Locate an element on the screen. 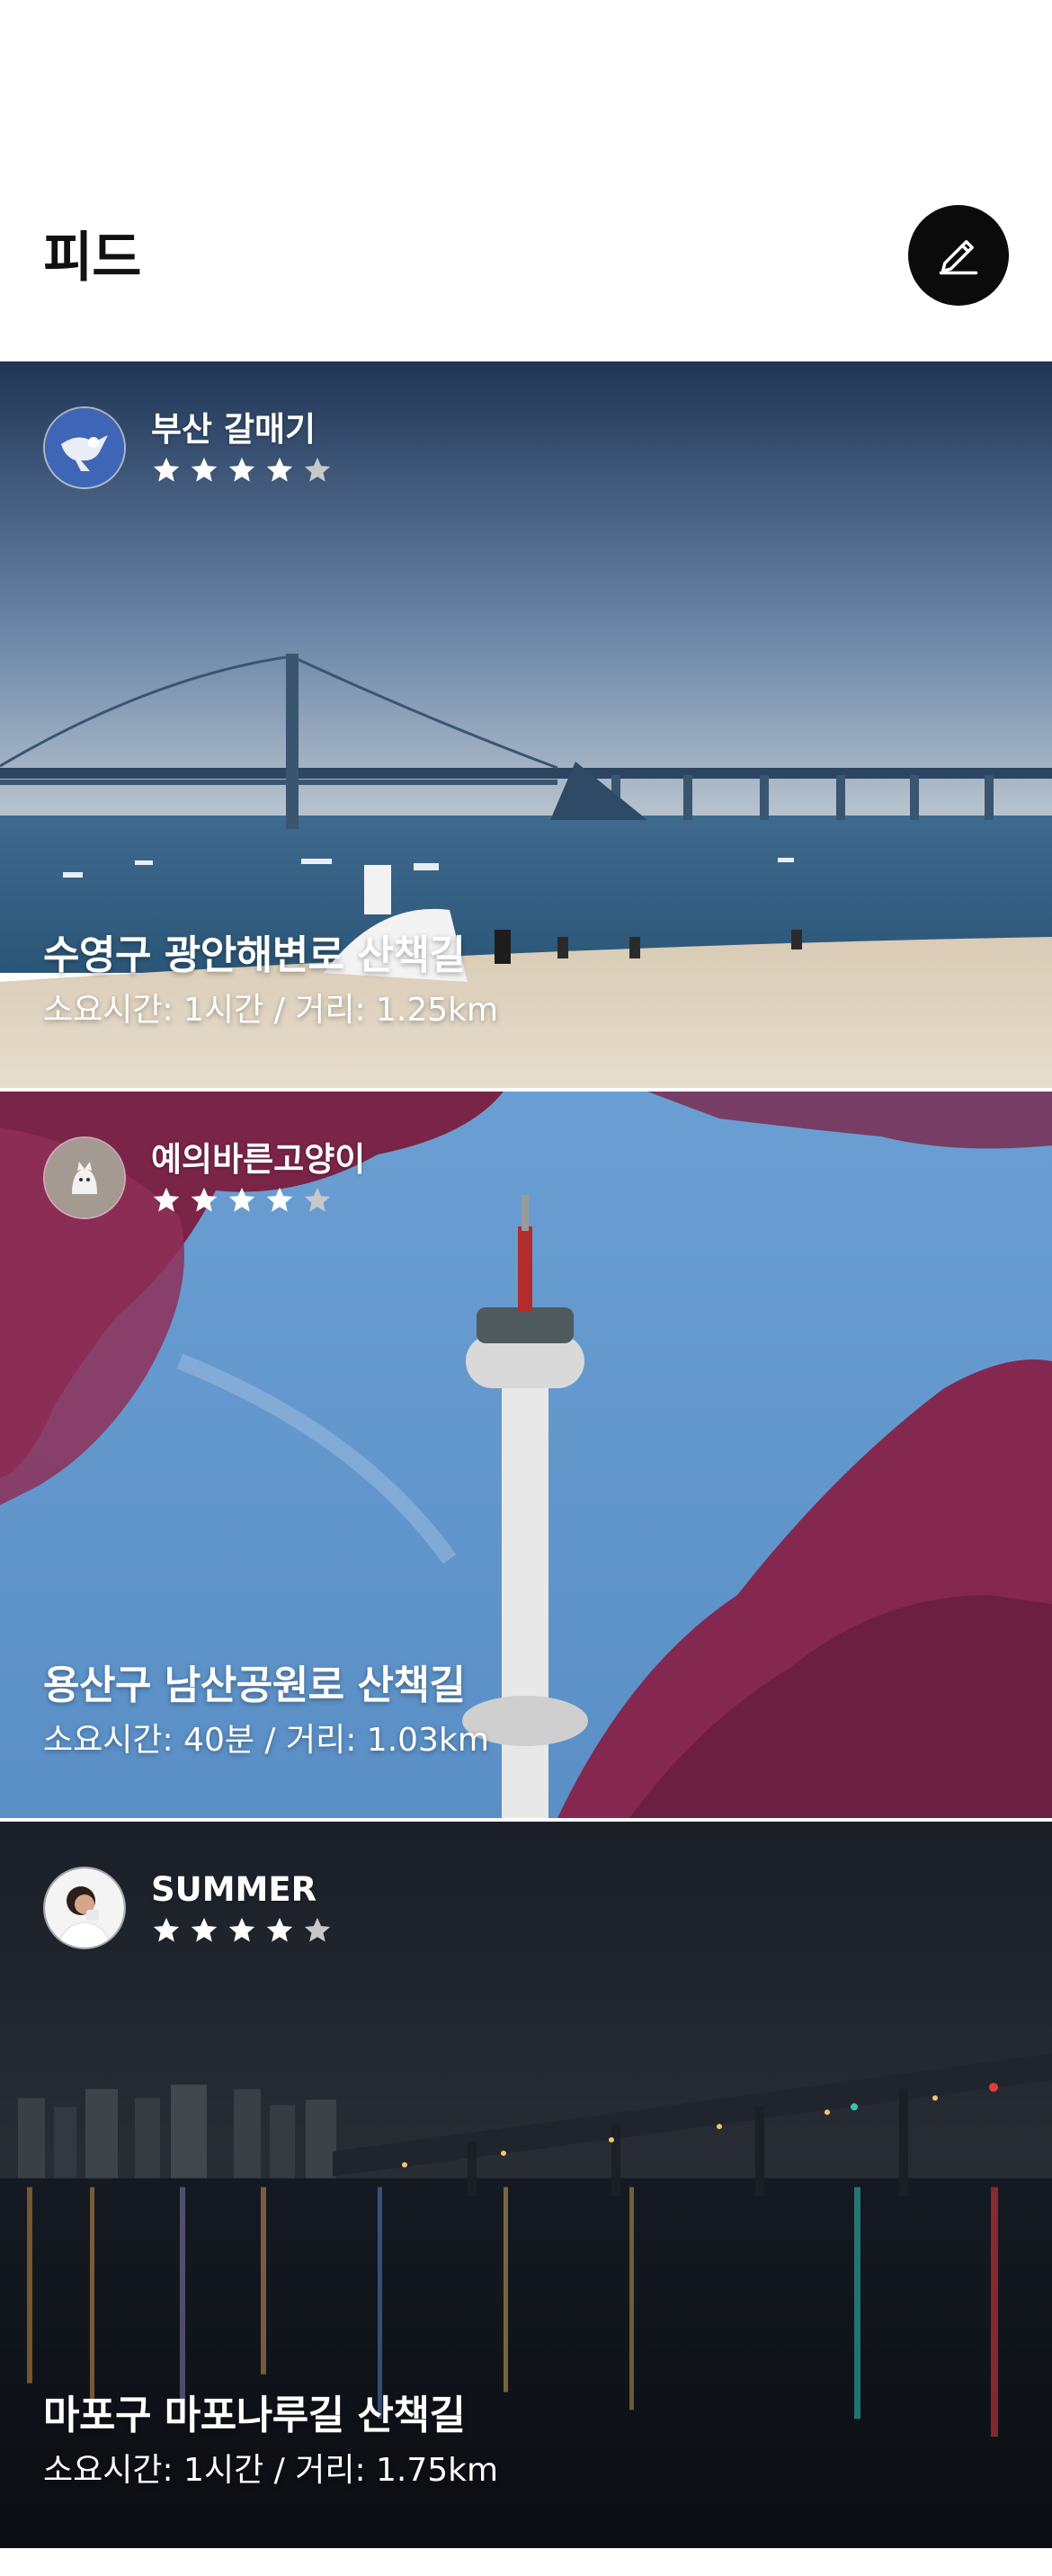 This screenshot has width=1052, height=2576. pencil-icon is located at coordinates (958, 258).